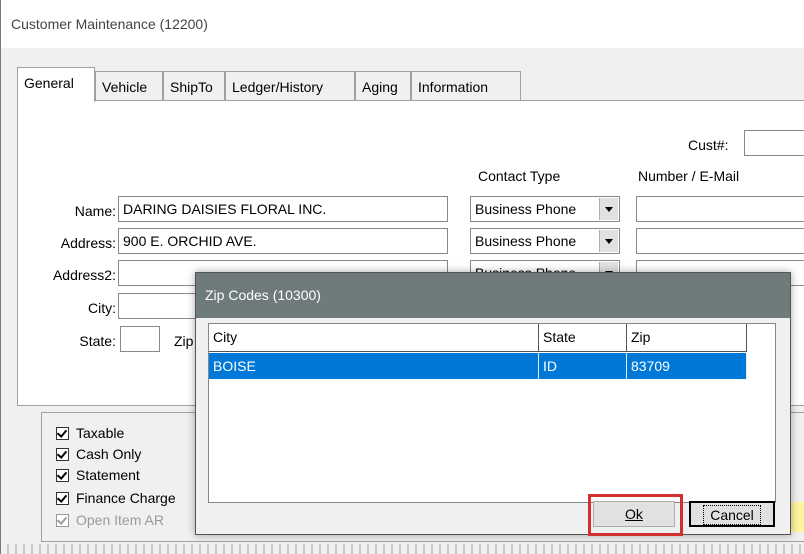  Describe the element at coordinates (583, 338) in the screenshot. I see `column-header-state: State` at that location.